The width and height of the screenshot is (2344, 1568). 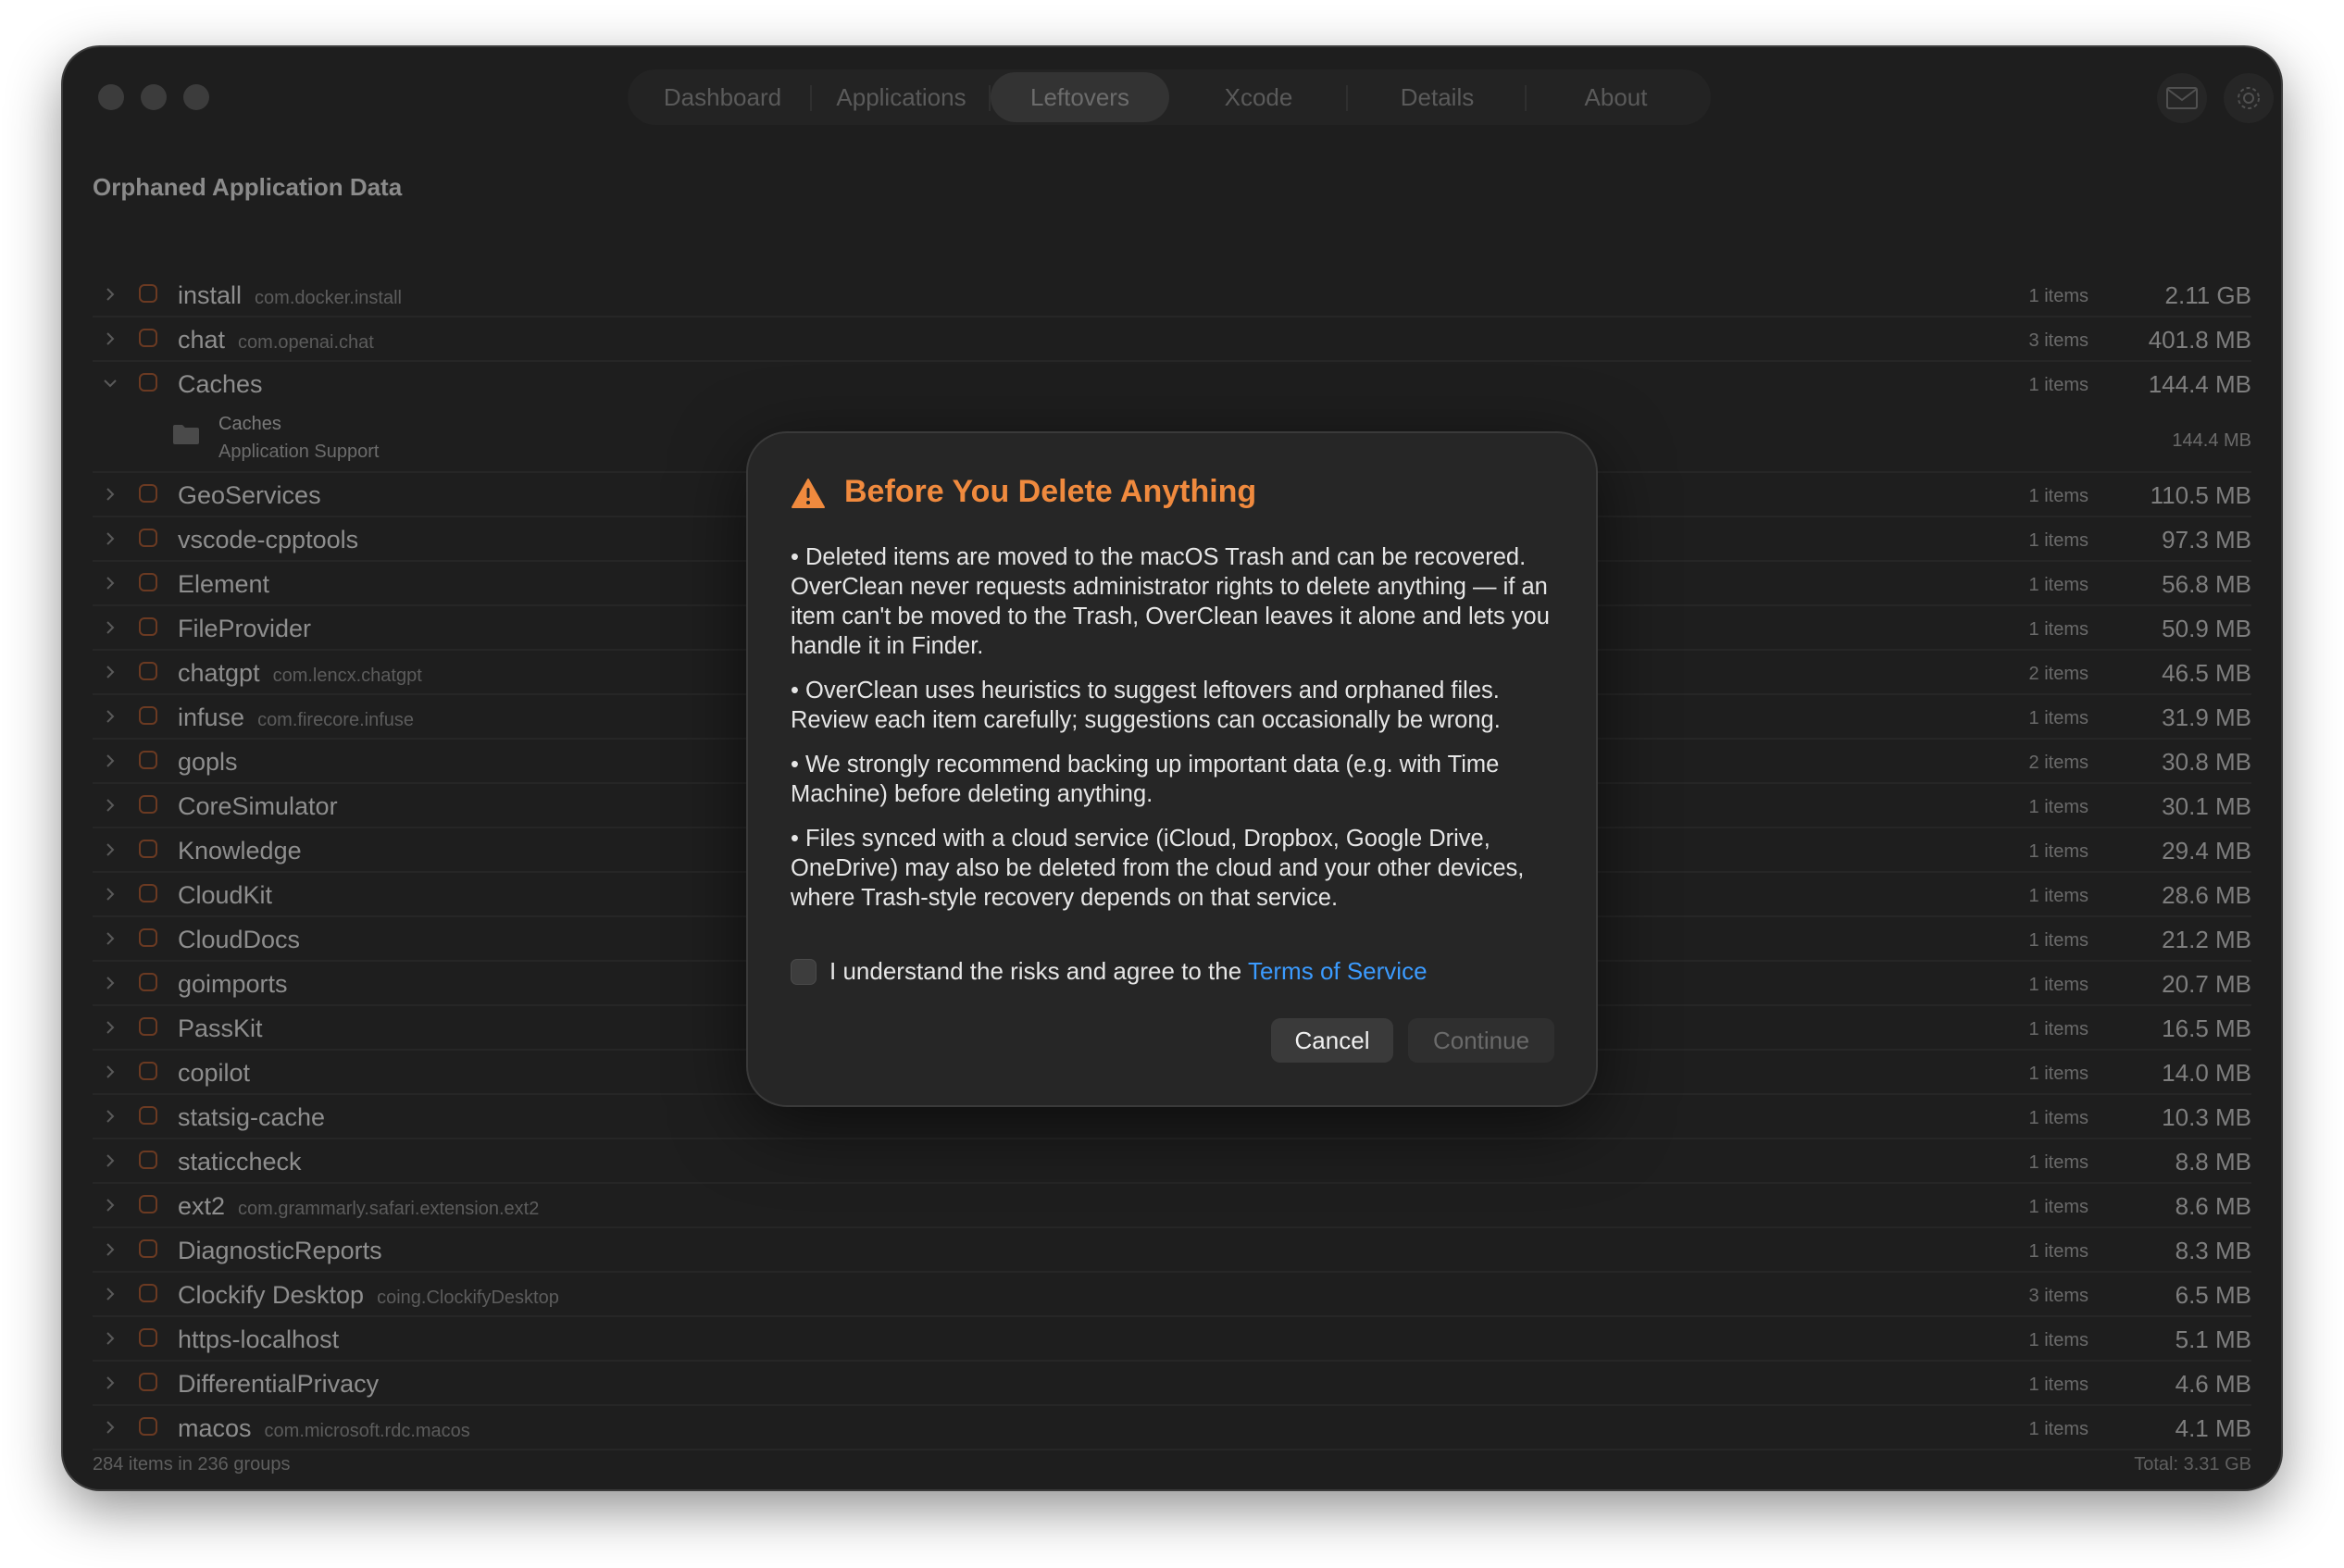 I want to click on agree-text: I understand the risks and agree to the, so click(x=1038, y=971).